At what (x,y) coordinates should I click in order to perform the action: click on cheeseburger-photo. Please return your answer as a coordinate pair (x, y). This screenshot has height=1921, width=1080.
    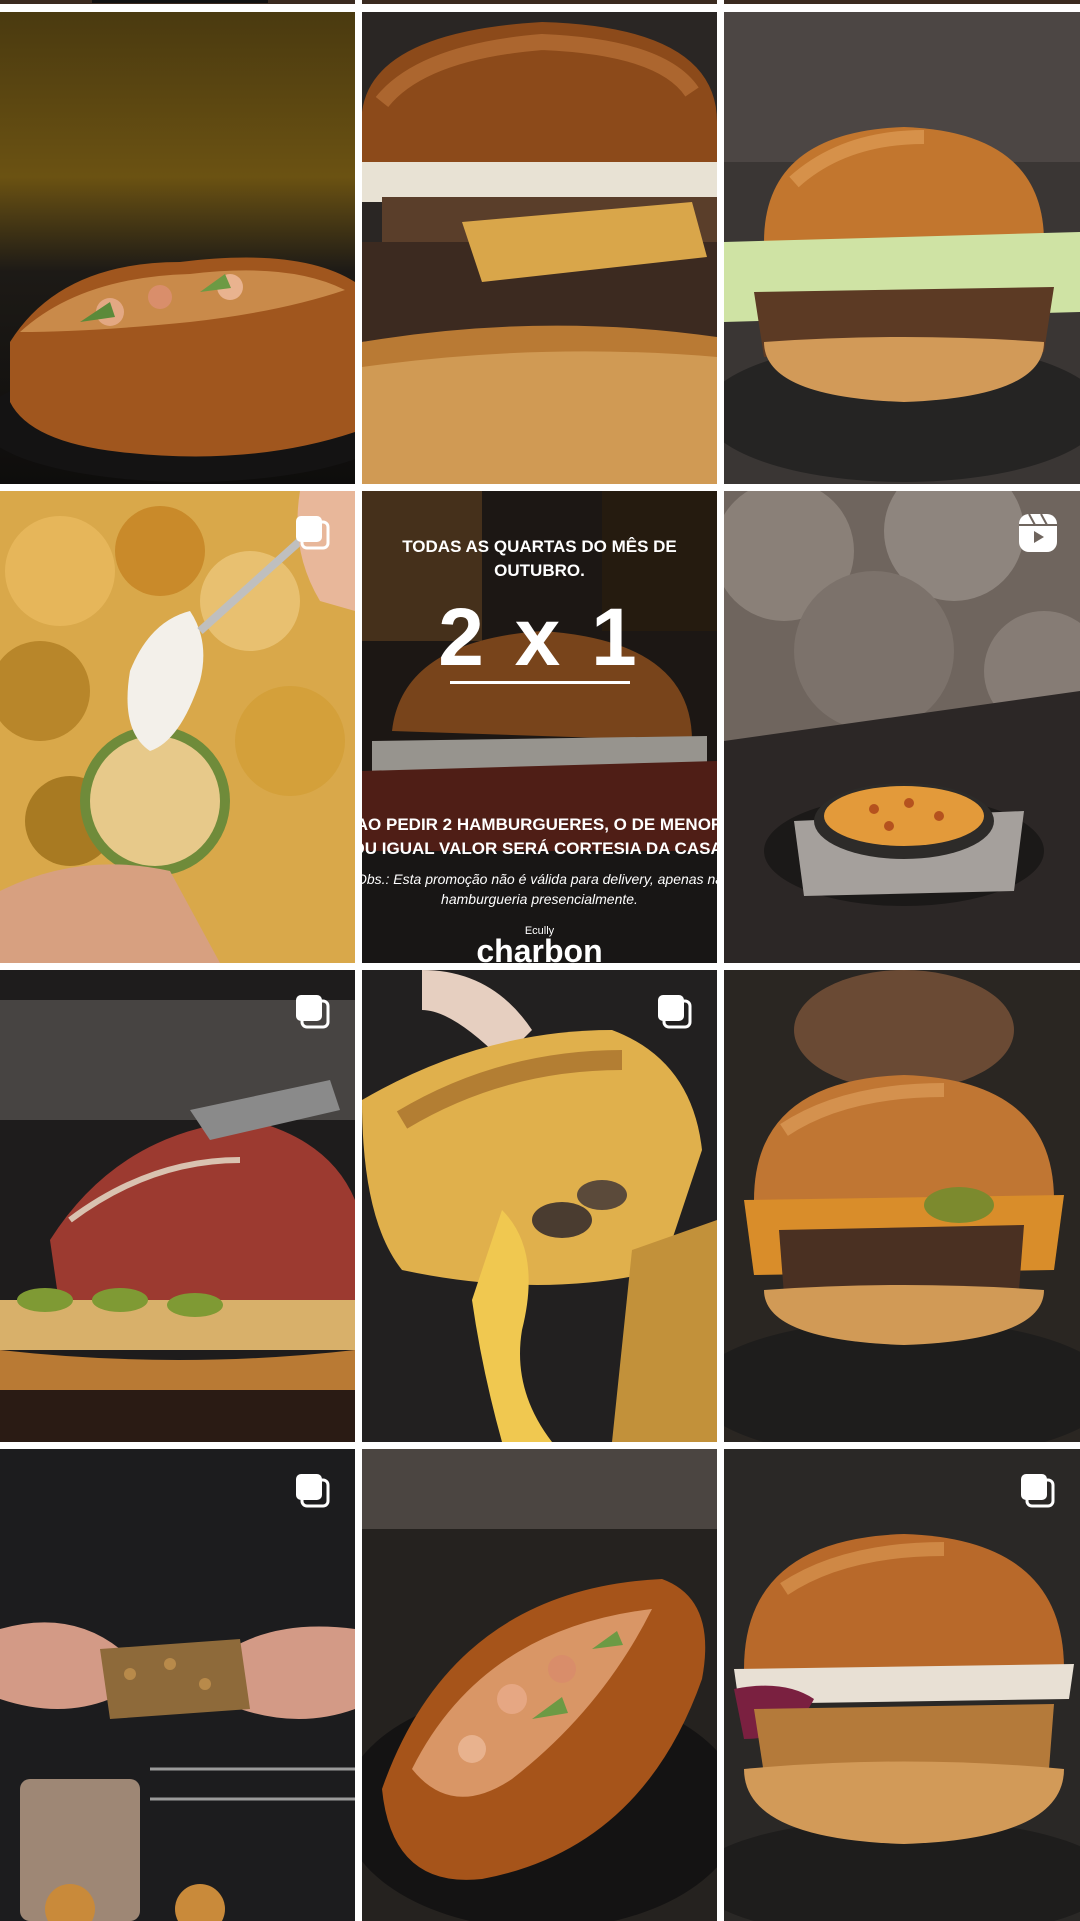
    Looking at the image, I should click on (902, 1206).